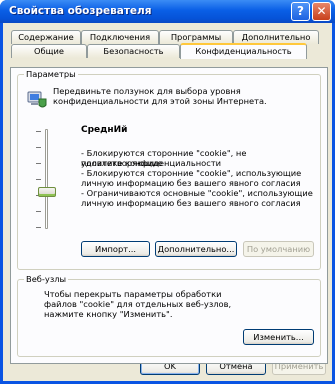  What do you see at coordinates (120, 37) in the screenshot?
I see `tab-connections: Подключения` at bounding box center [120, 37].